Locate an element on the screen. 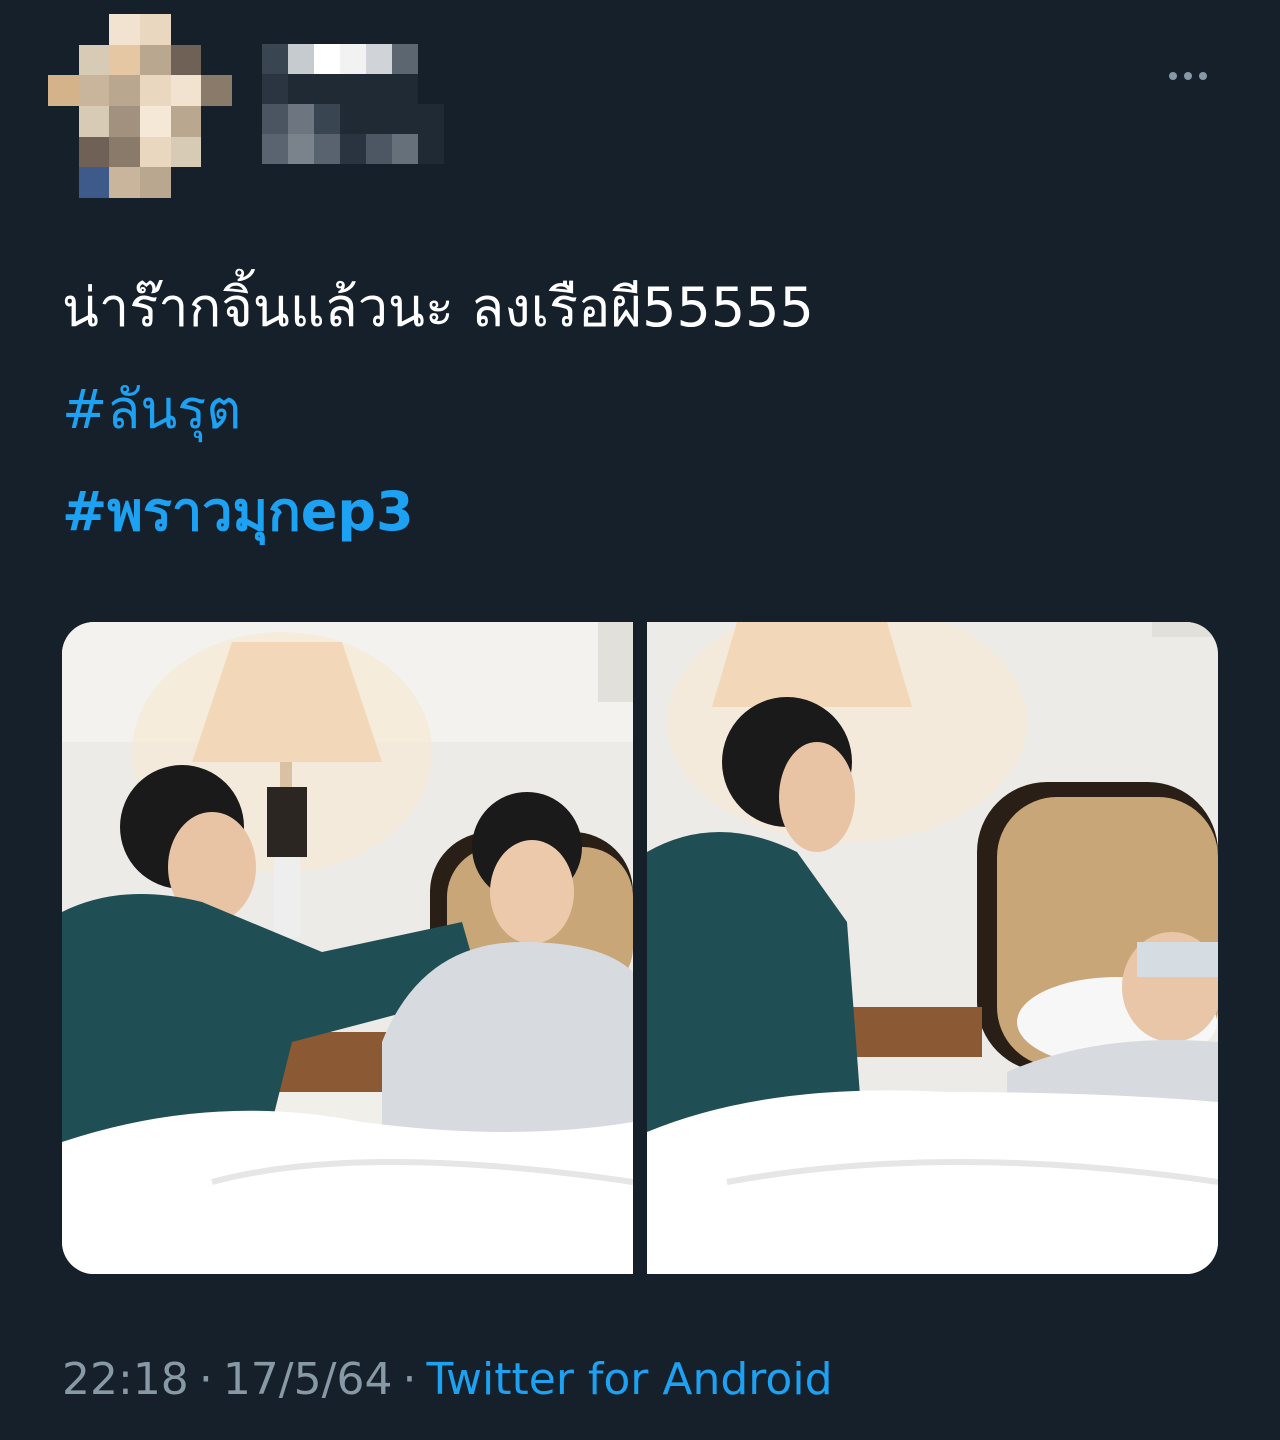  tweet-text: น่าร๊ากจิ้นแล้วนะ ลงเรือผี55555 is located at coordinates (438, 307).